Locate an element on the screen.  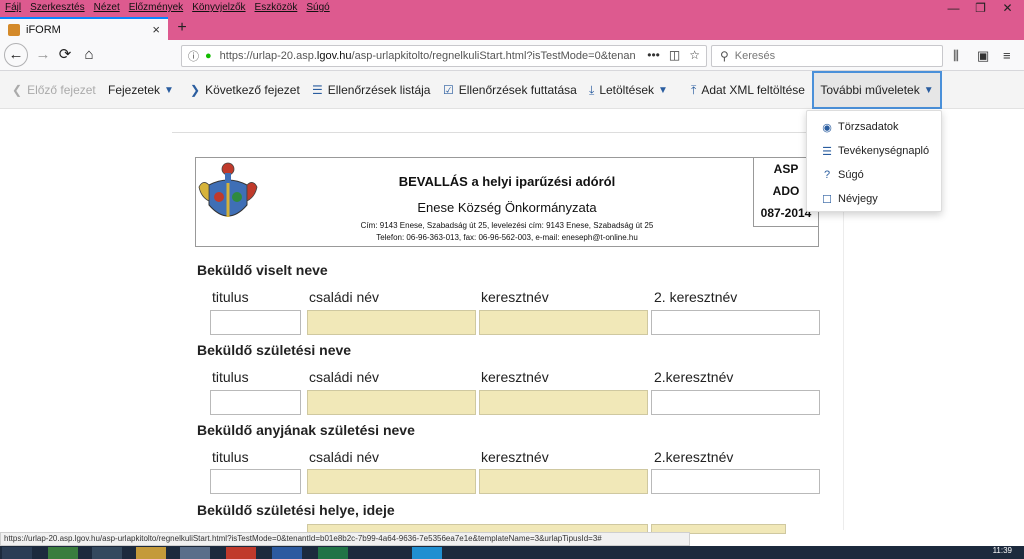
prev-chapter-button: ❮ Előző fejezet is located at coordinates (54, 90).